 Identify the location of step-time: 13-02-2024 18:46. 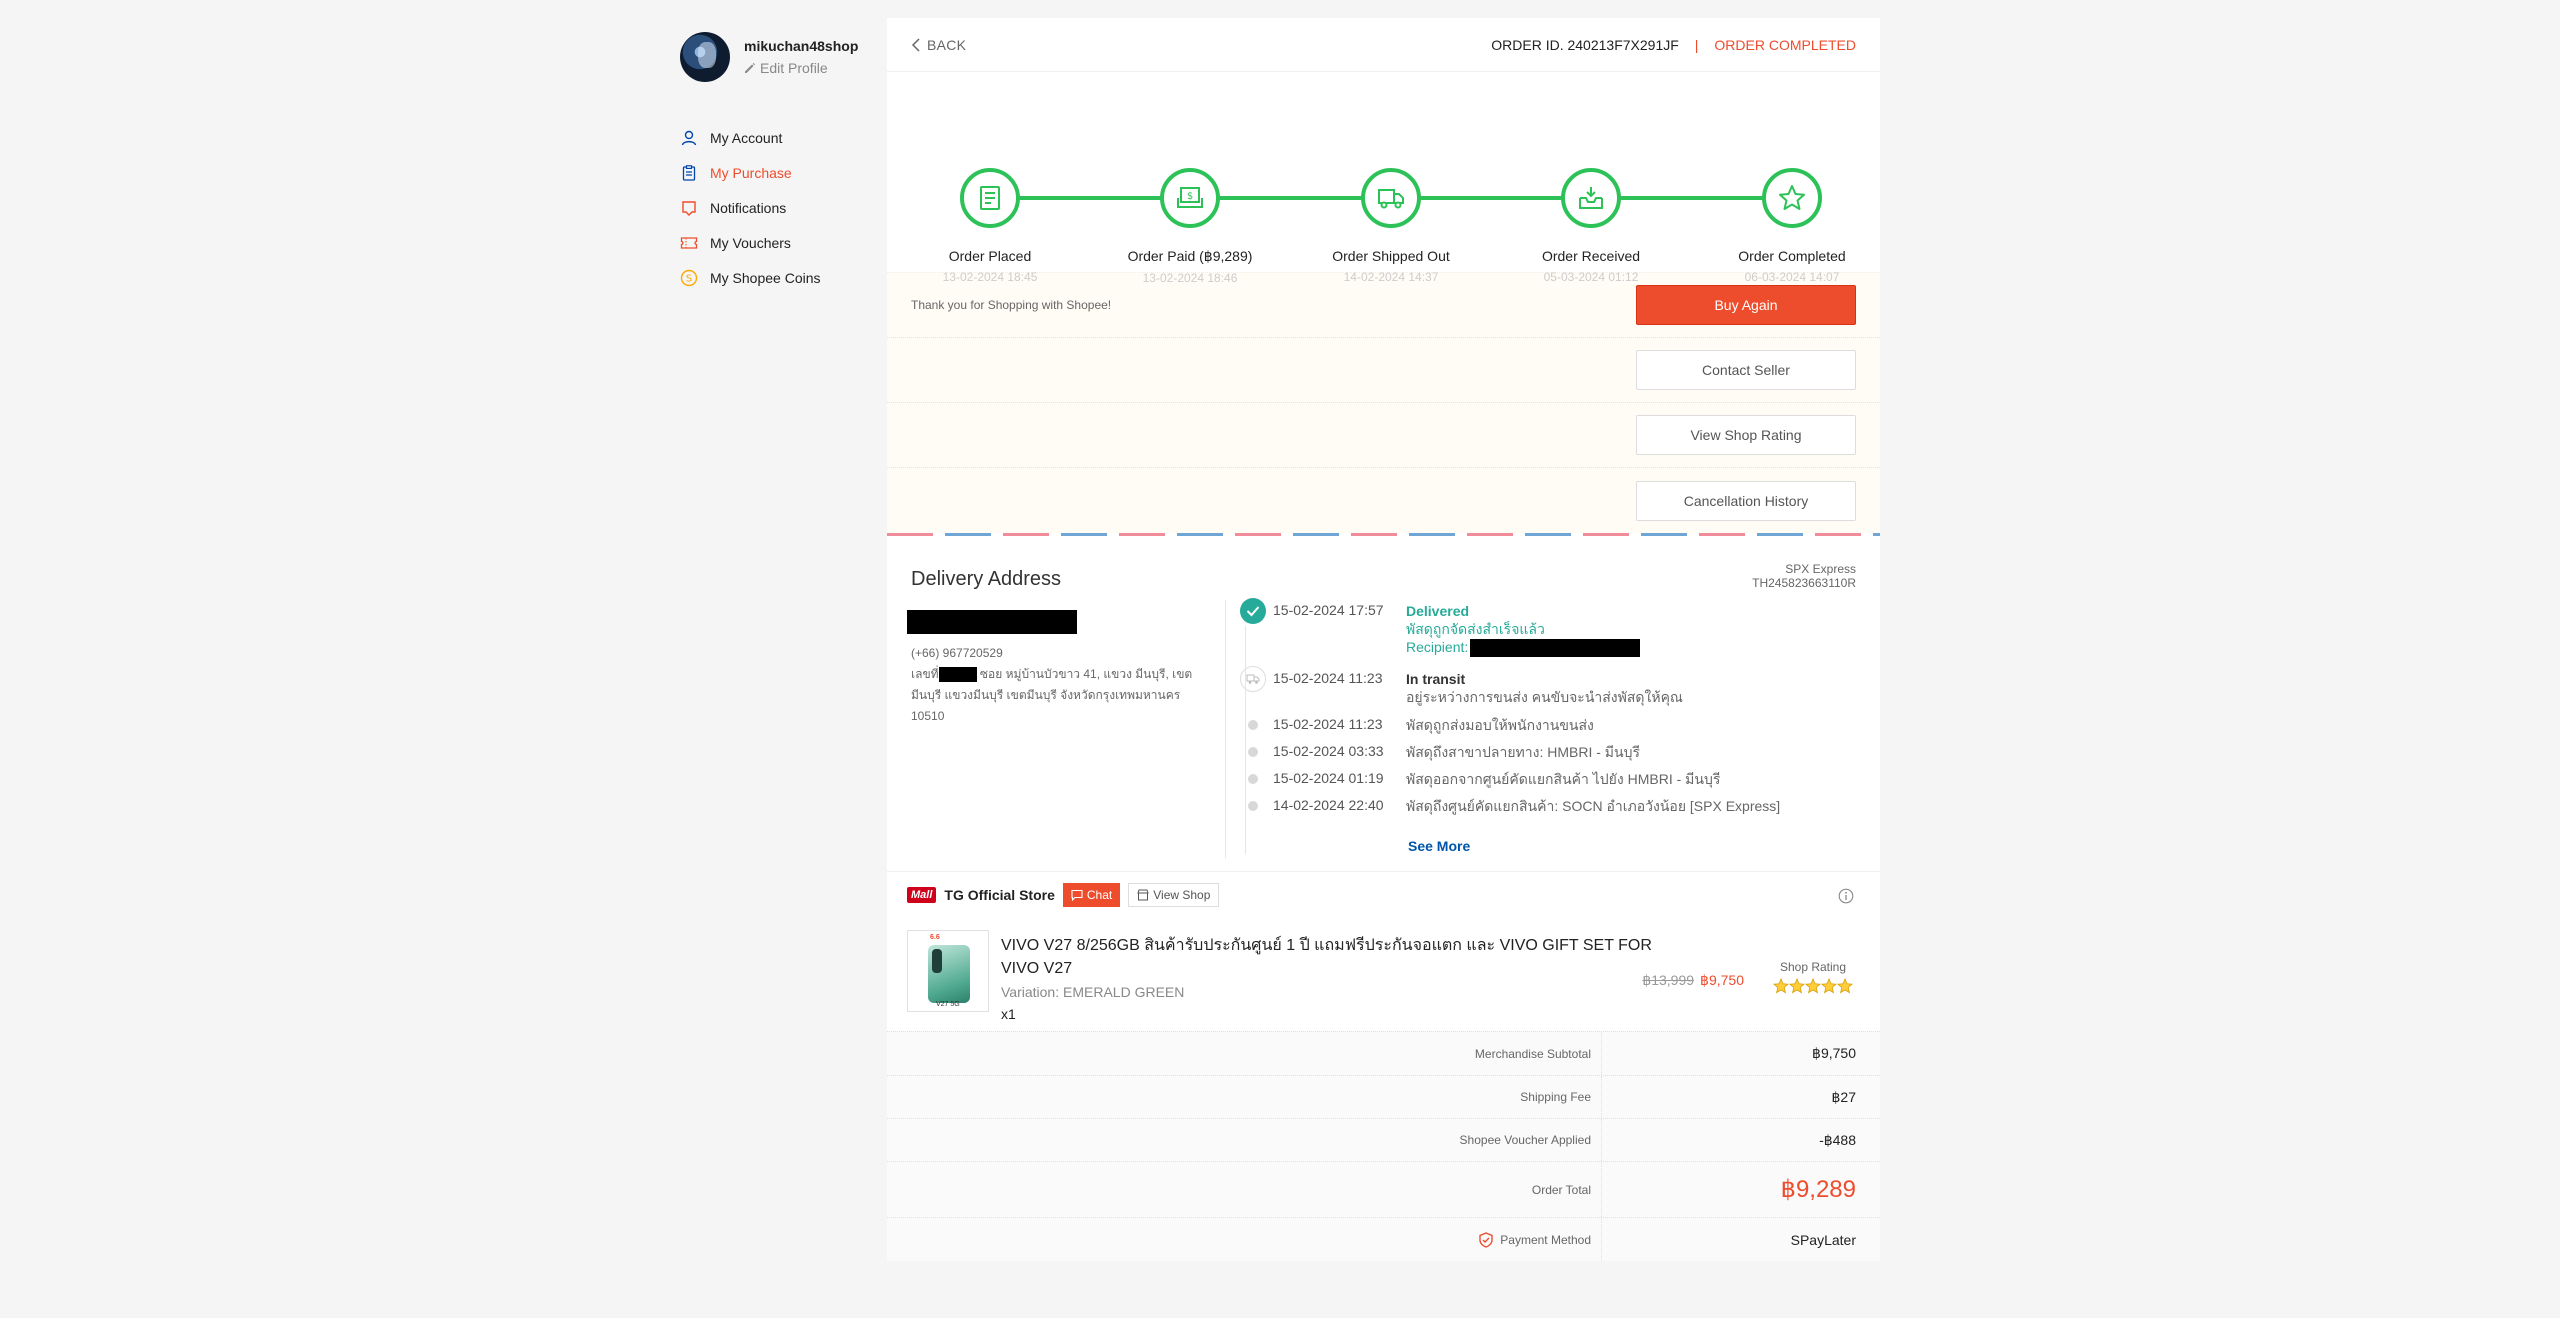
(1190, 278).